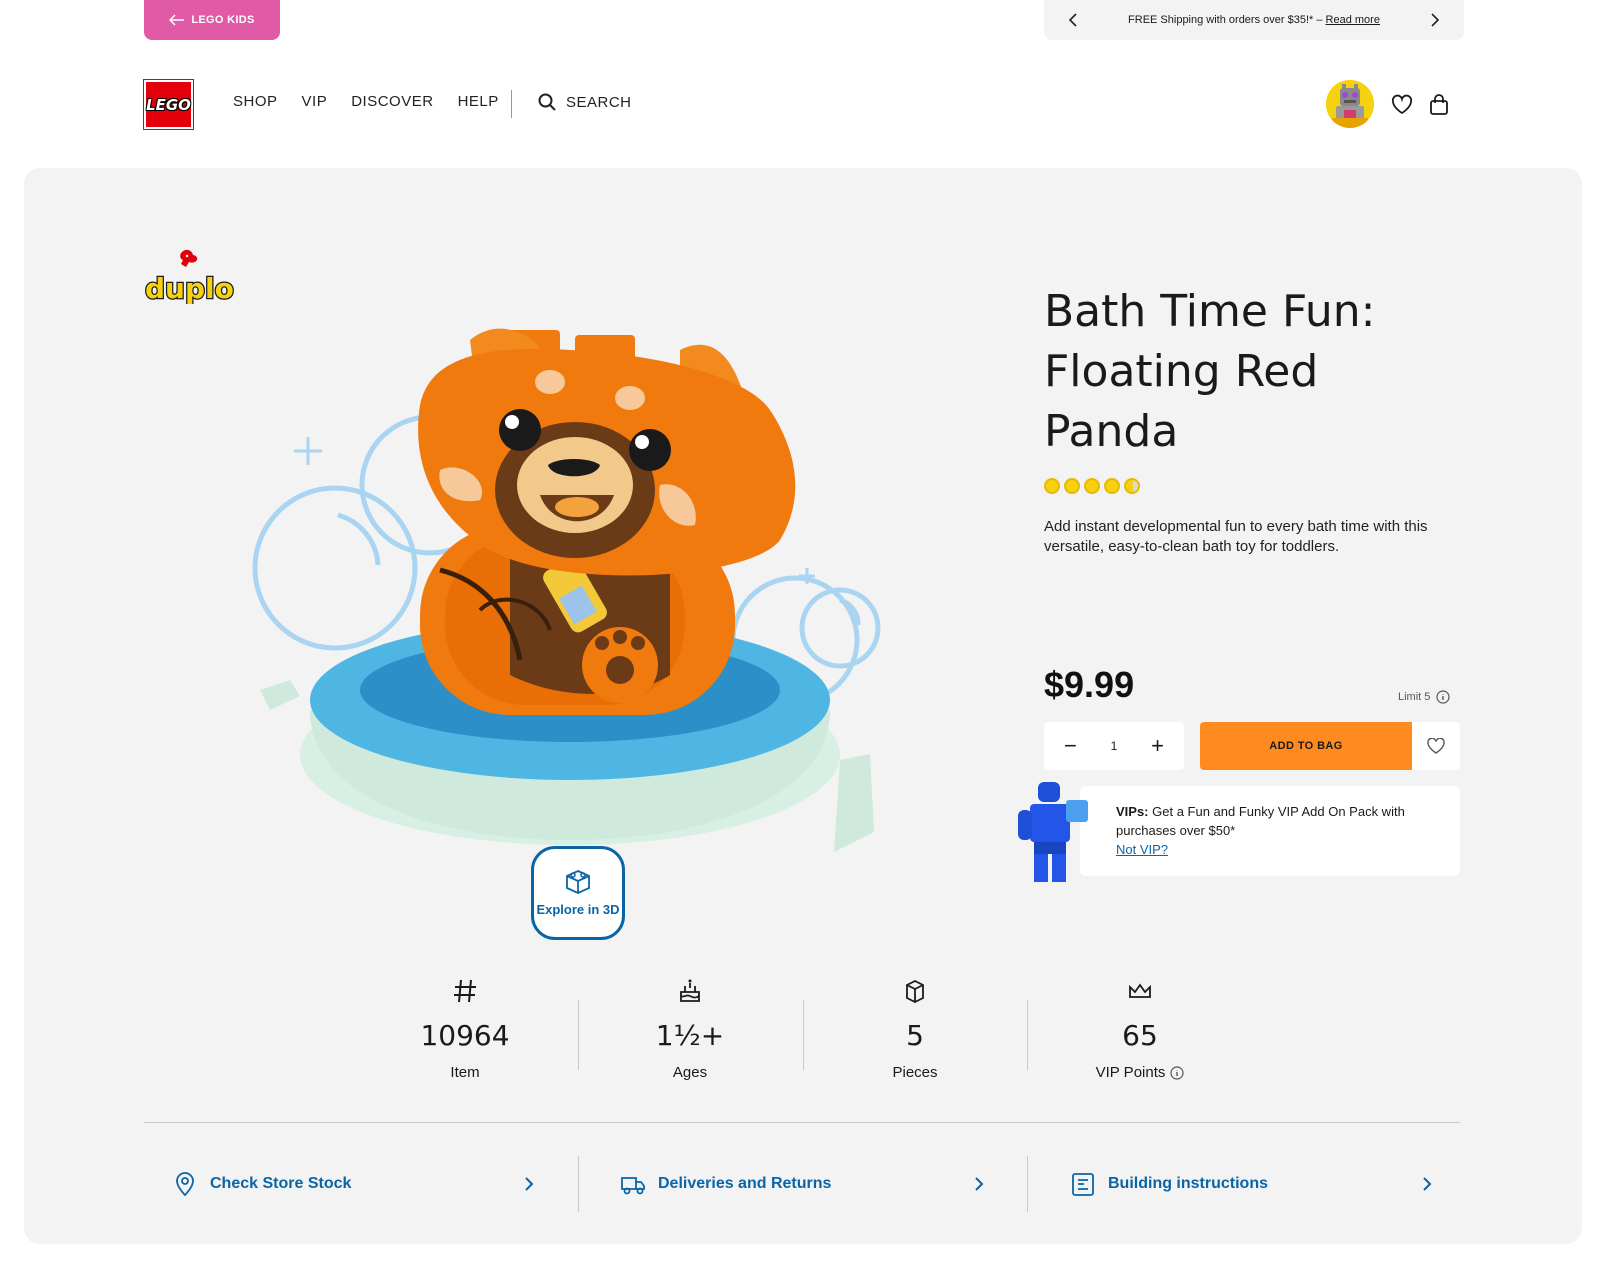 This screenshot has width=1600, height=1264. What do you see at coordinates (465, 1035) in the screenshot?
I see `stat-value: 10964` at bounding box center [465, 1035].